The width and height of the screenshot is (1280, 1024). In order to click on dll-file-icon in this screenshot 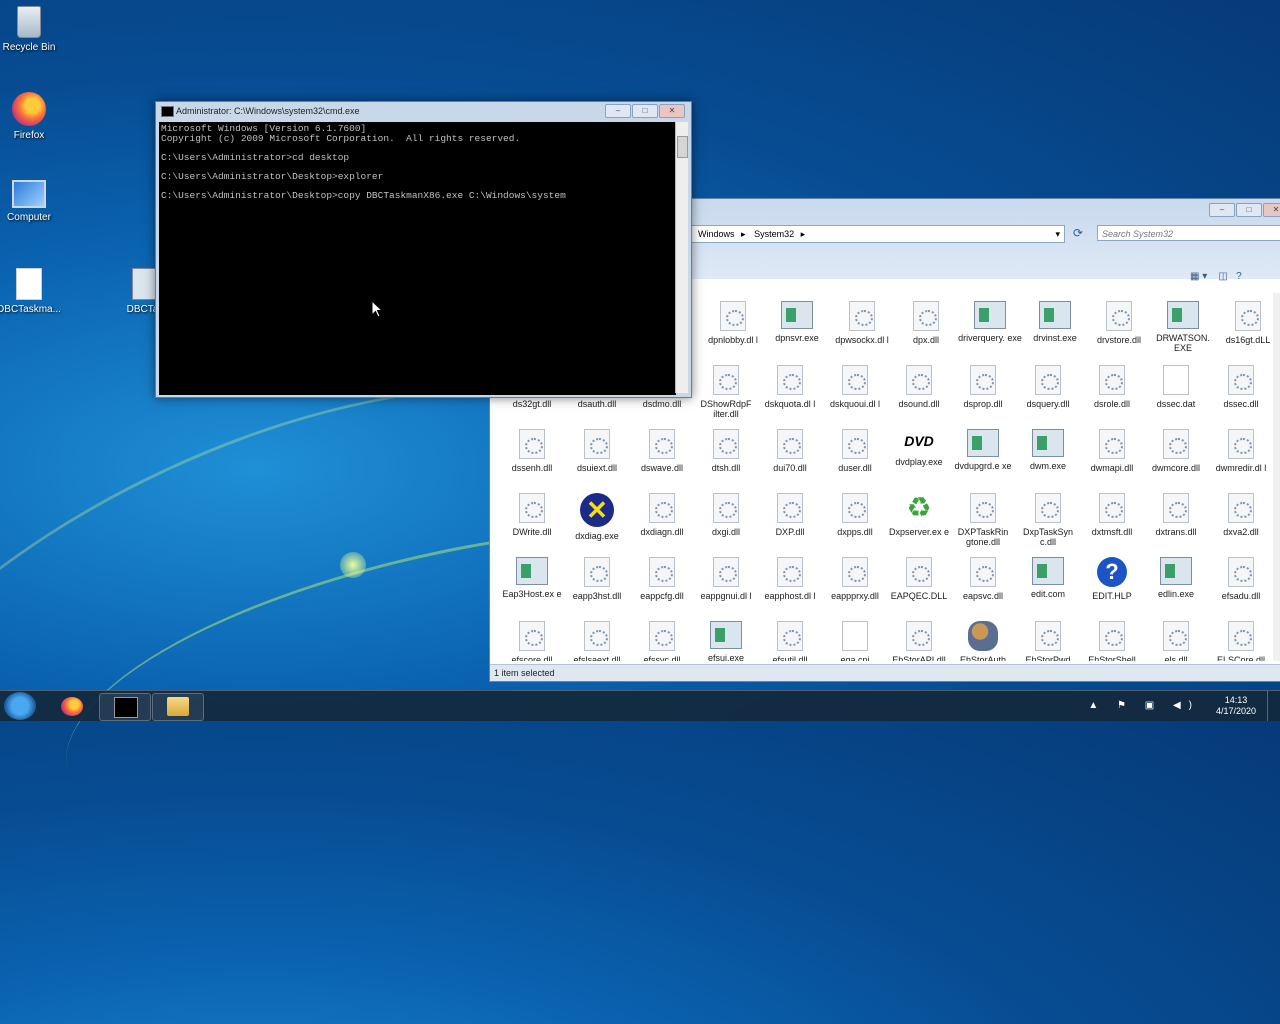, I will do `click(983, 508)`.